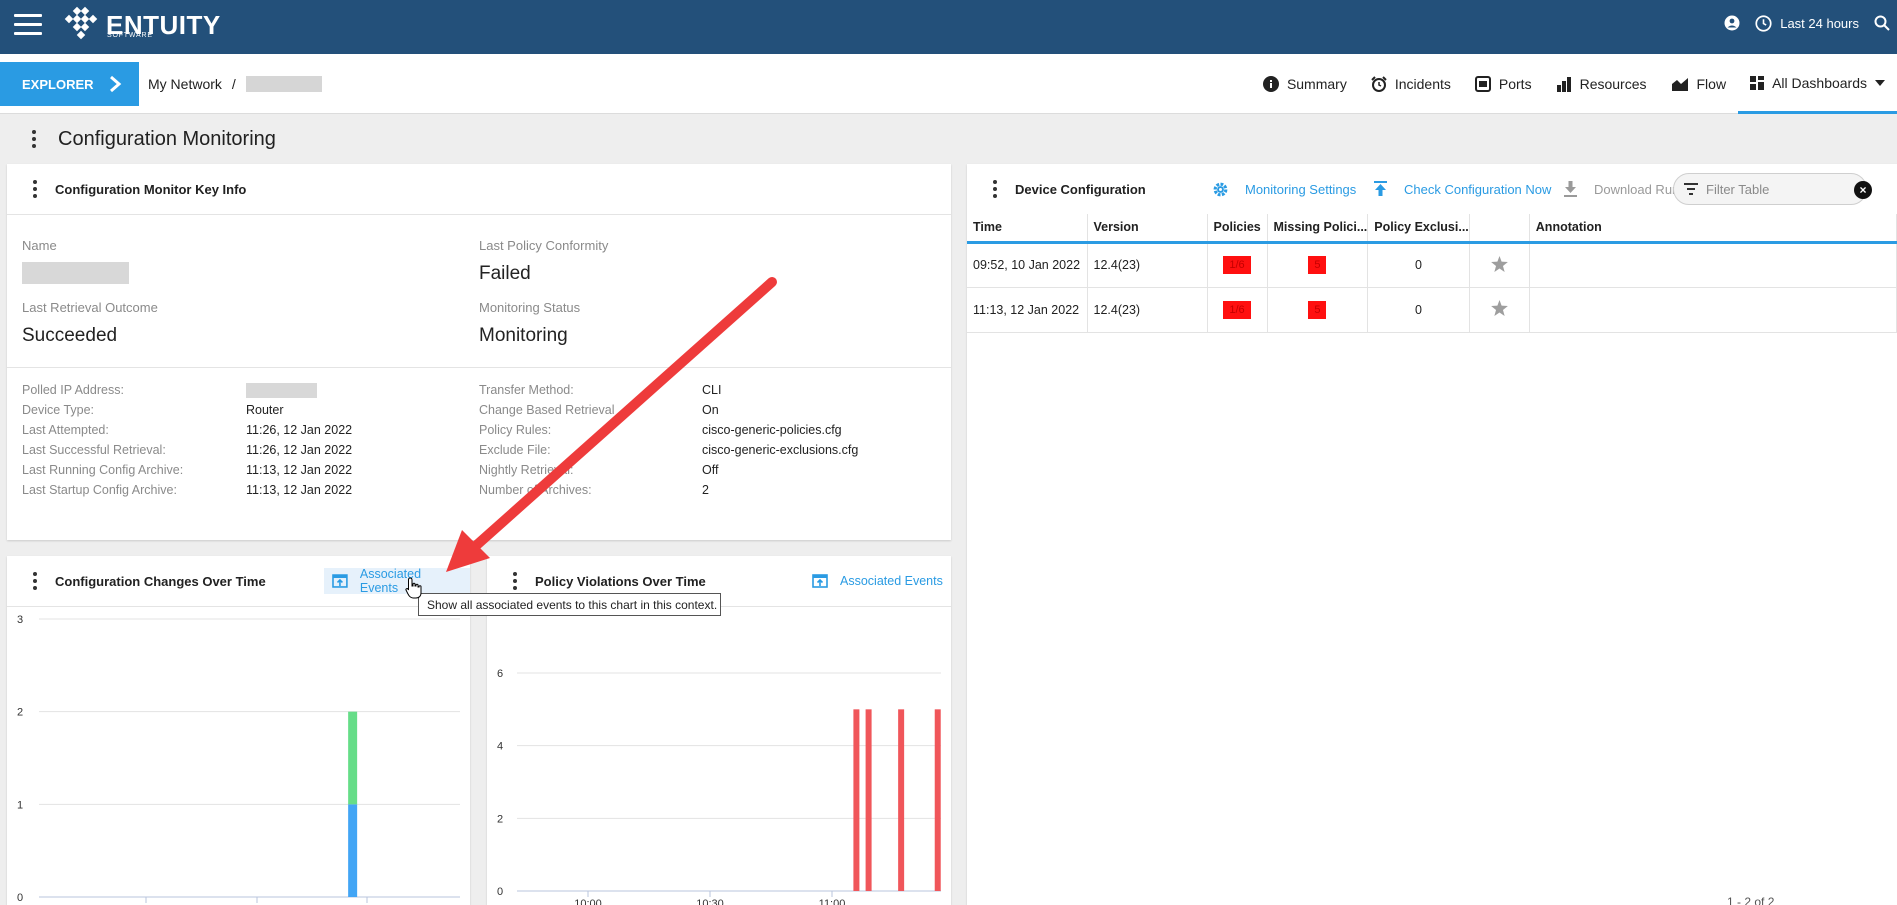 This screenshot has height=905, width=1897. Describe the element at coordinates (1679, 84) in the screenshot. I see `flow-icon` at that location.